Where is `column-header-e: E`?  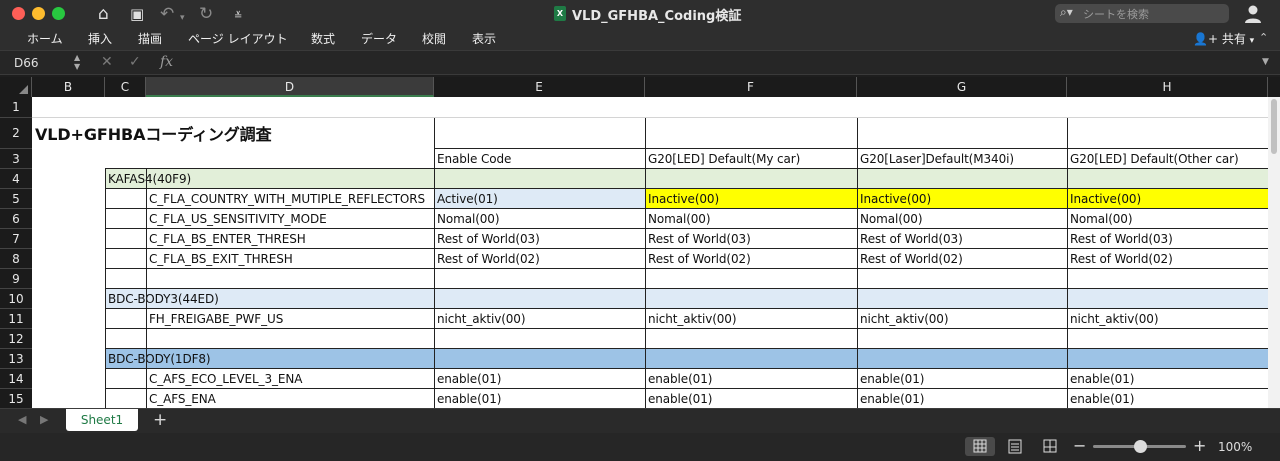 column-header-e: E is located at coordinates (539, 87).